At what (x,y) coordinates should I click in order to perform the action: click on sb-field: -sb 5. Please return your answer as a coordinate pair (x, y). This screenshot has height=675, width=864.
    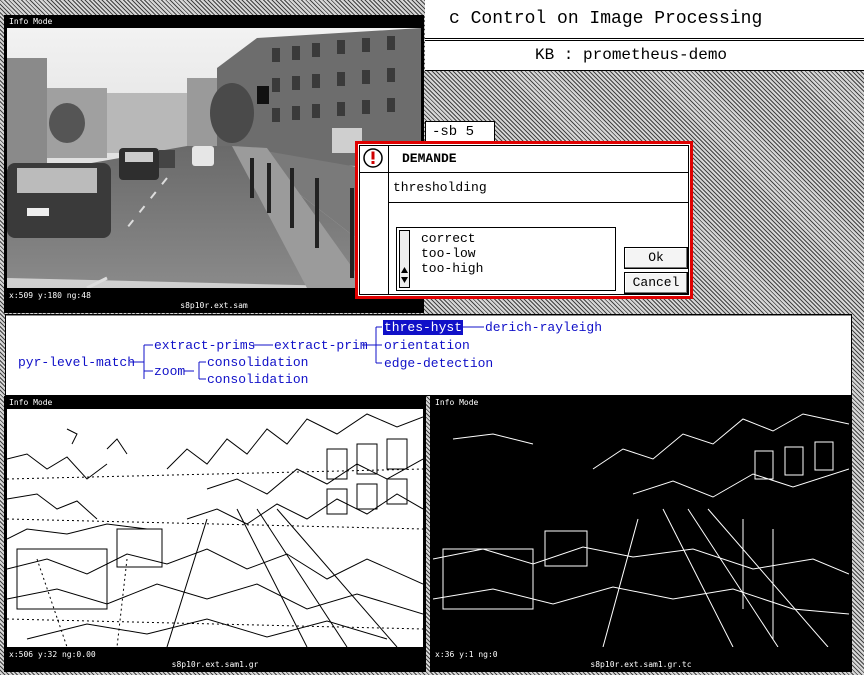
    Looking at the image, I should click on (460, 132).